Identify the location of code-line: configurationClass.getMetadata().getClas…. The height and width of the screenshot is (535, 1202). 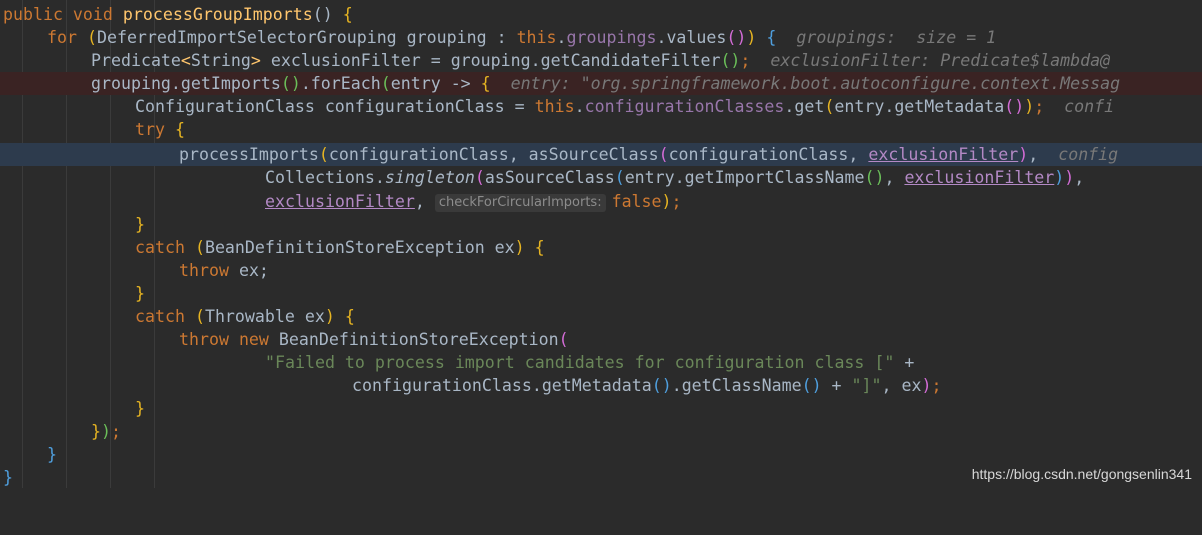
(601, 385).